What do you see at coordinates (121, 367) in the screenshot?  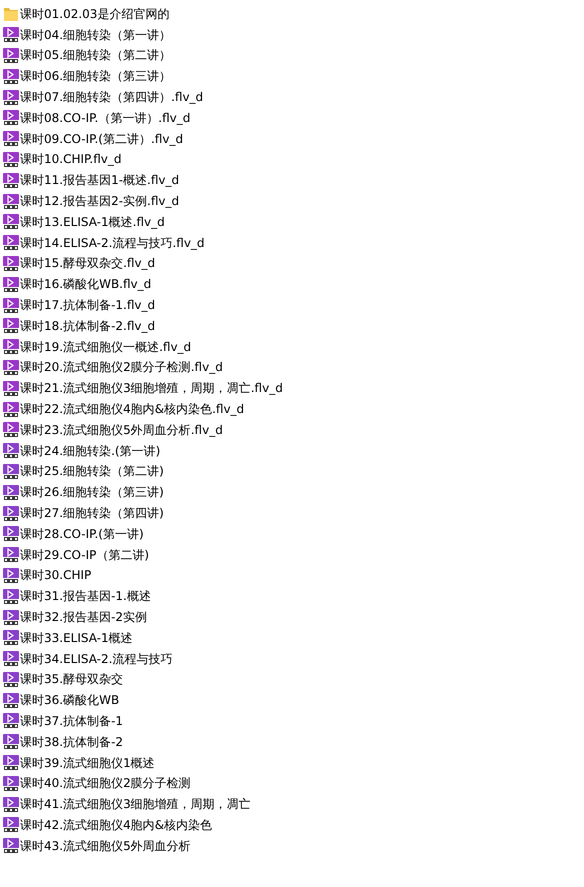 I see `file-name: 课时20.流式细胞仪2膜分子检测.flv_d` at bounding box center [121, 367].